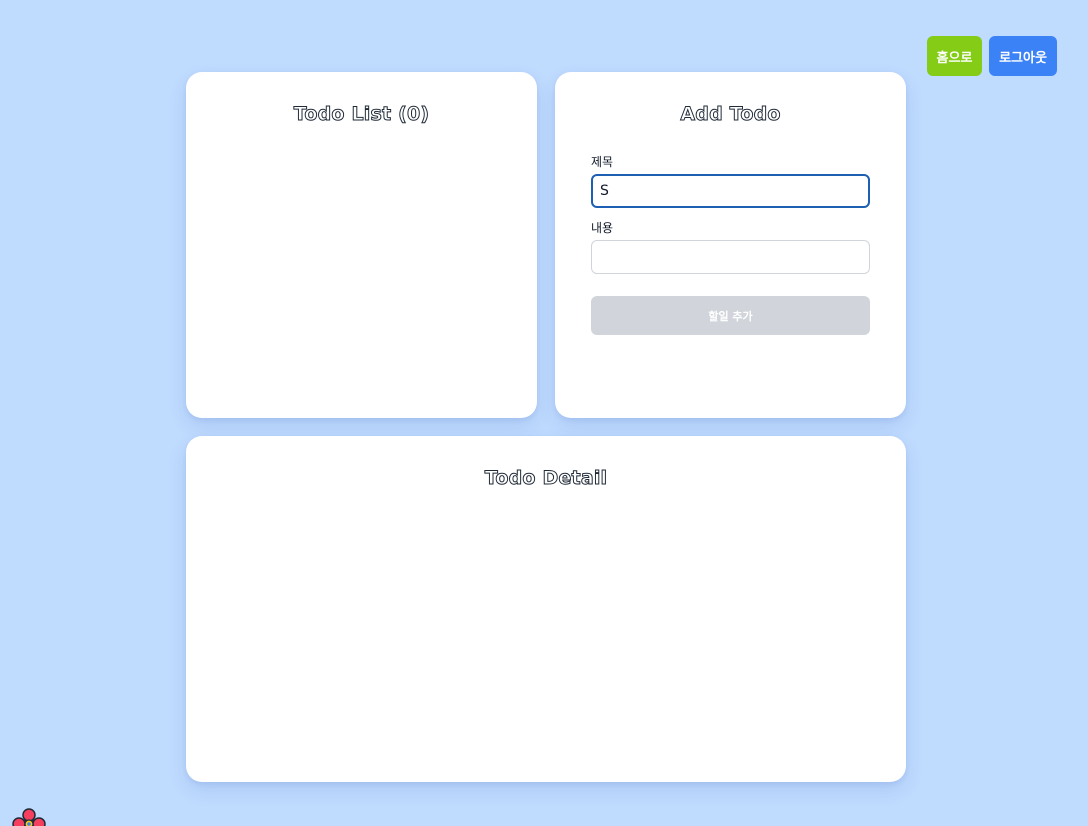  Describe the element at coordinates (29, 816) in the screenshot. I see `flower-logo-icon` at that location.